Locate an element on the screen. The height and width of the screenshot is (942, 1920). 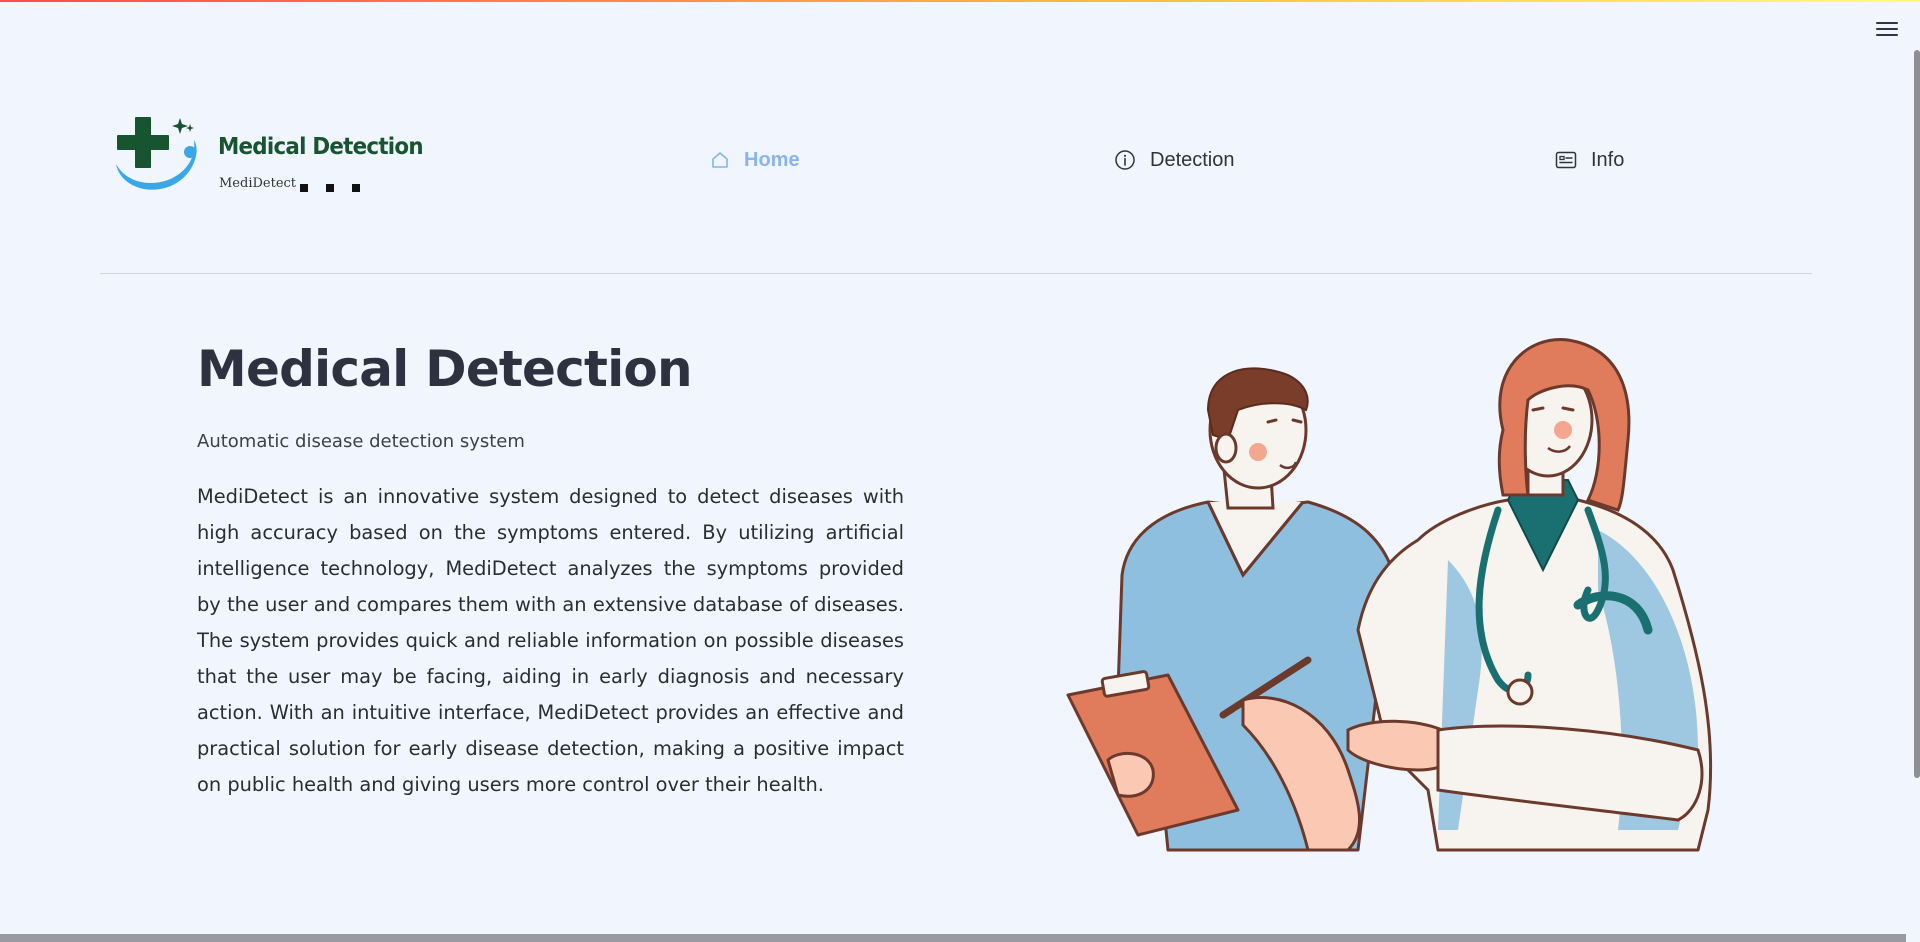
info-circle-icon is located at coordinates (1125, 160).